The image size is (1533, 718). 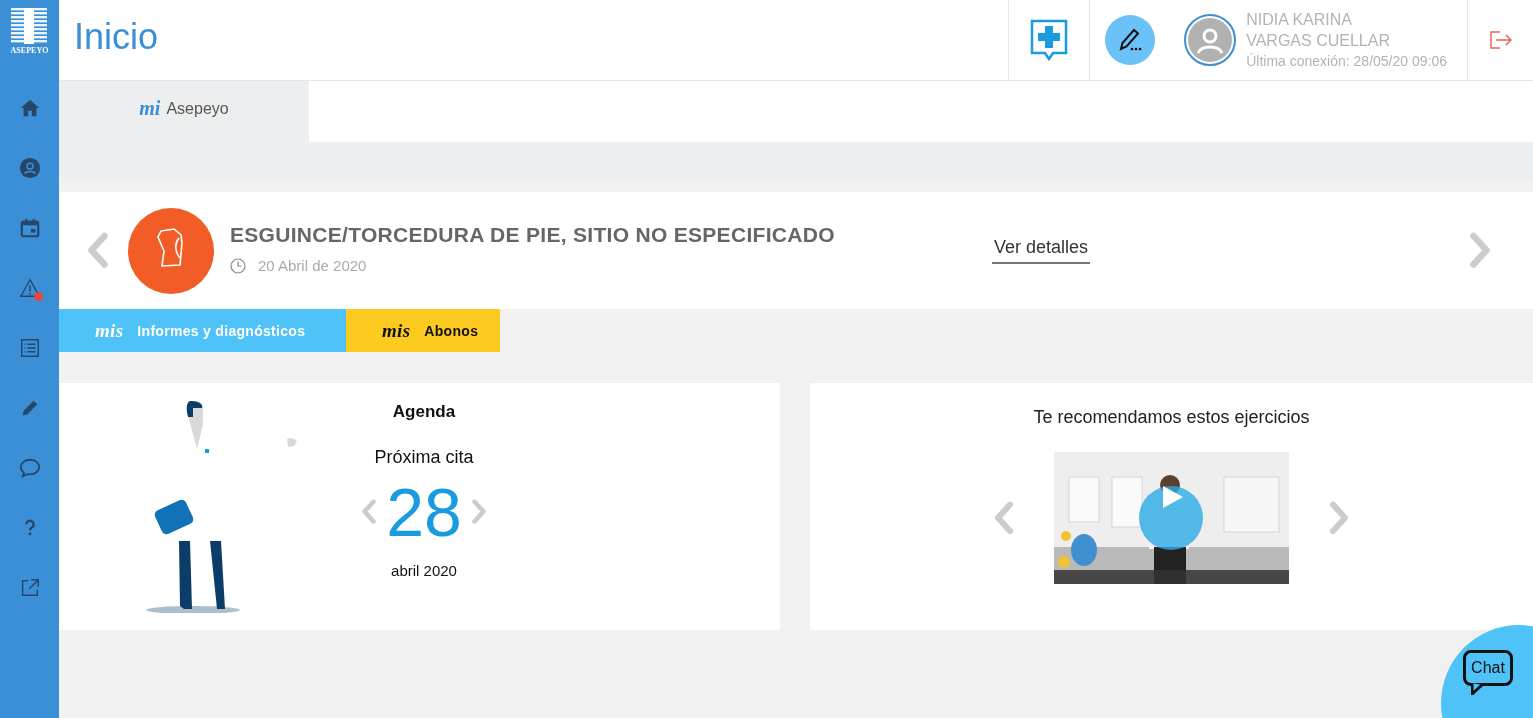 I want to click on case-date: 20 Abril de 2020, so click(x=312, y=265).